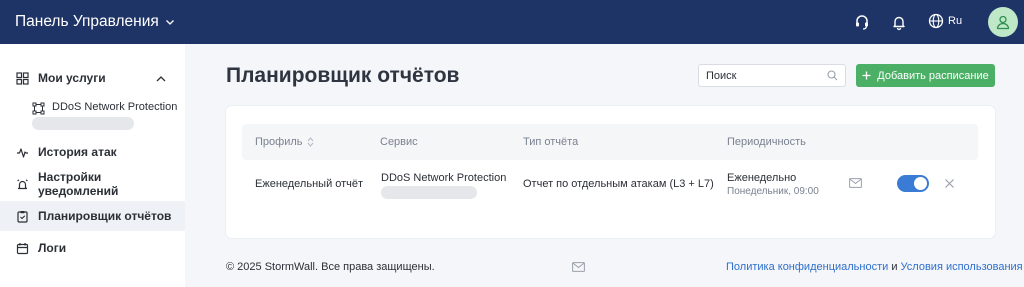  I want to click on search-input, so click(763, 75).